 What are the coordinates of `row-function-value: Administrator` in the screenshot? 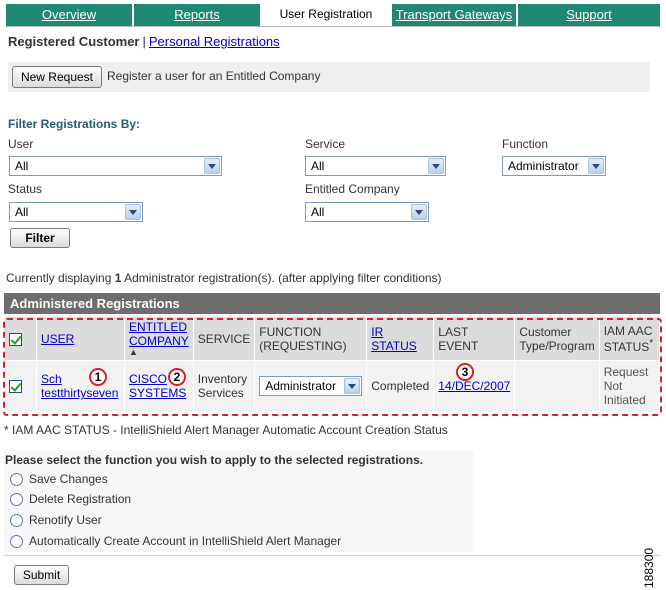 It's located at (300, 386).